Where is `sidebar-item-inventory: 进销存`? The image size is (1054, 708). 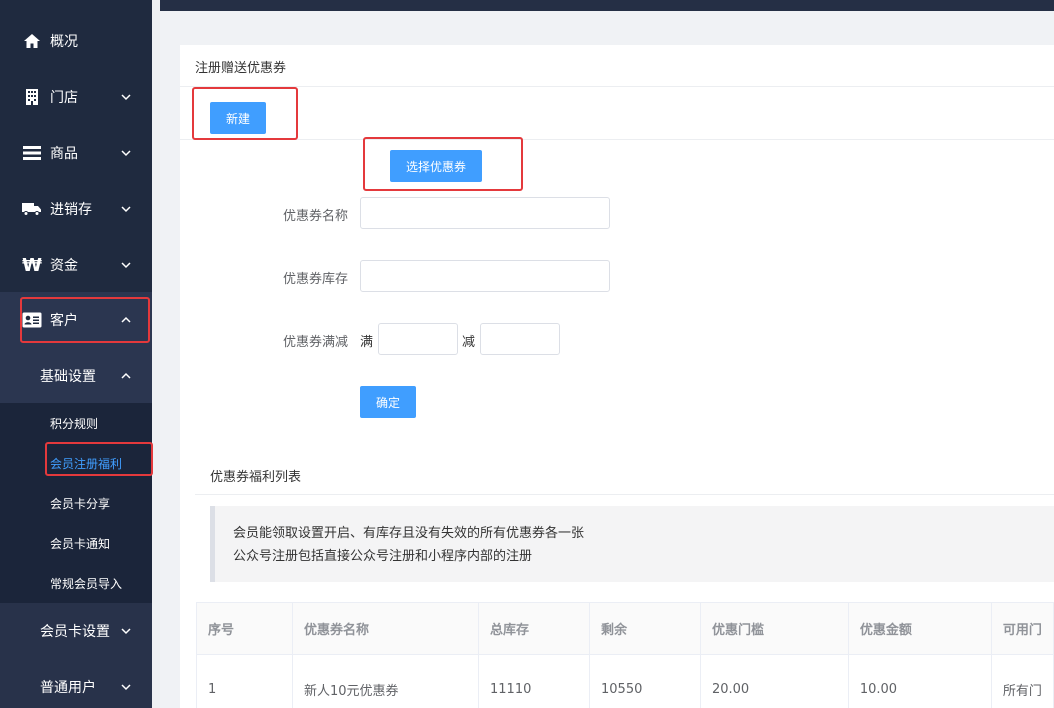
sidebar-item-inventory: 进销存 is located at coordinates (76, 209).